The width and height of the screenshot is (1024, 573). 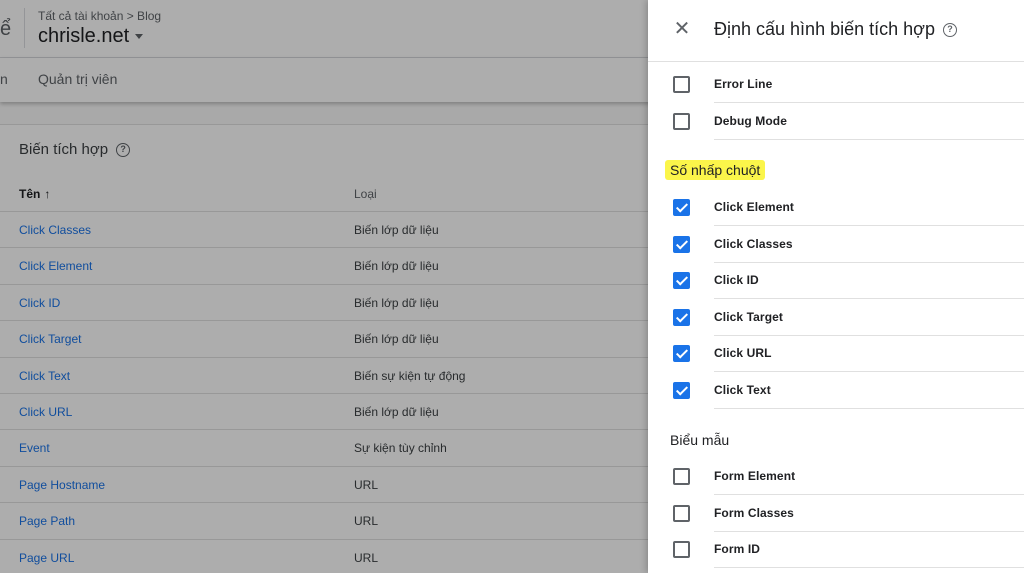 What do you see at coordinates (750, 121) in the screenshot?
I see `option-label: Debug Mode` at bounding box center [750, 121].